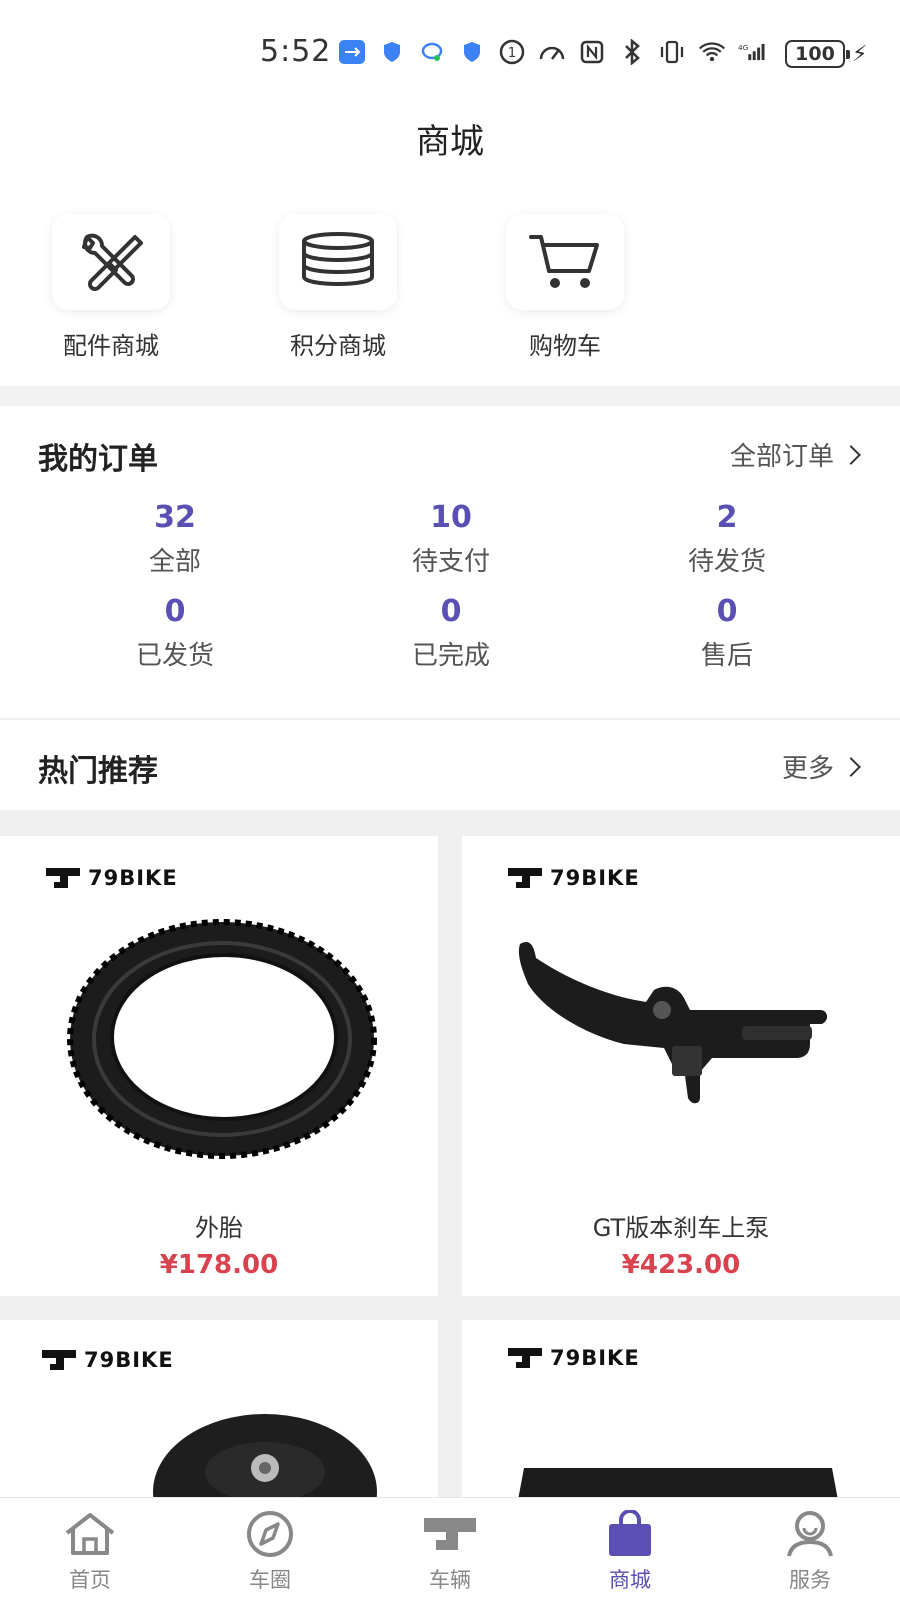 Image resolution: width=900 pixels, height=1600 pixels. I want to click on tab-mall: 商城, so click(630, 1552).